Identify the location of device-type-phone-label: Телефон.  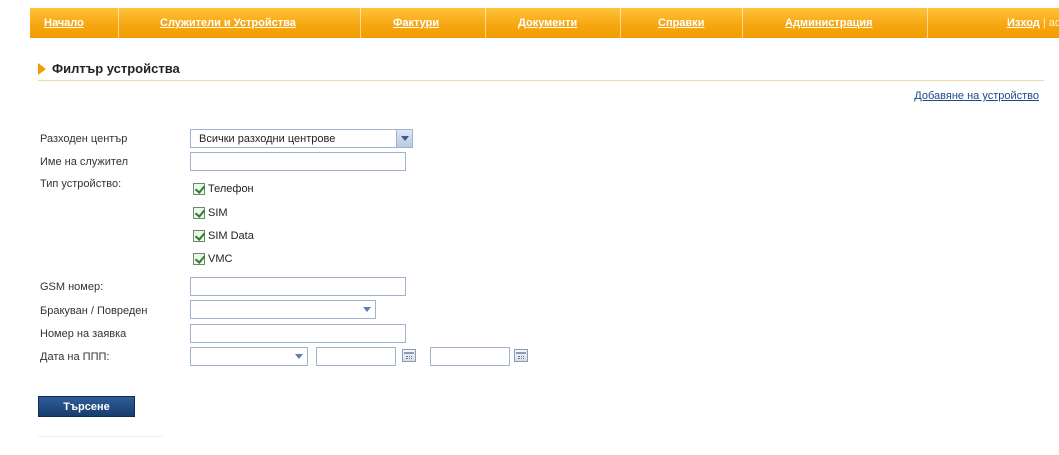
(231, 189).